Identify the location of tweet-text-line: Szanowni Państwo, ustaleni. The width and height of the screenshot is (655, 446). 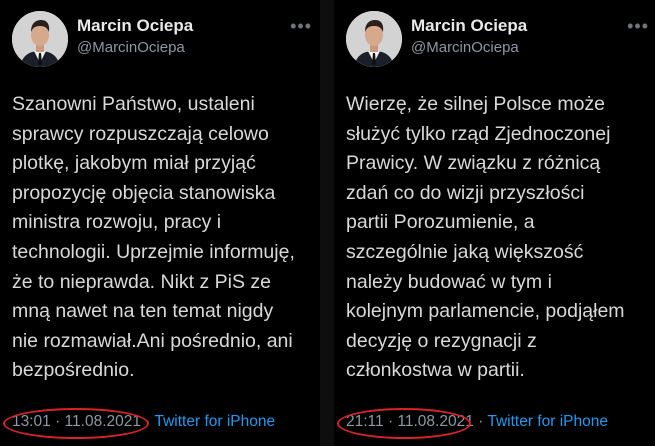
(133, 104).